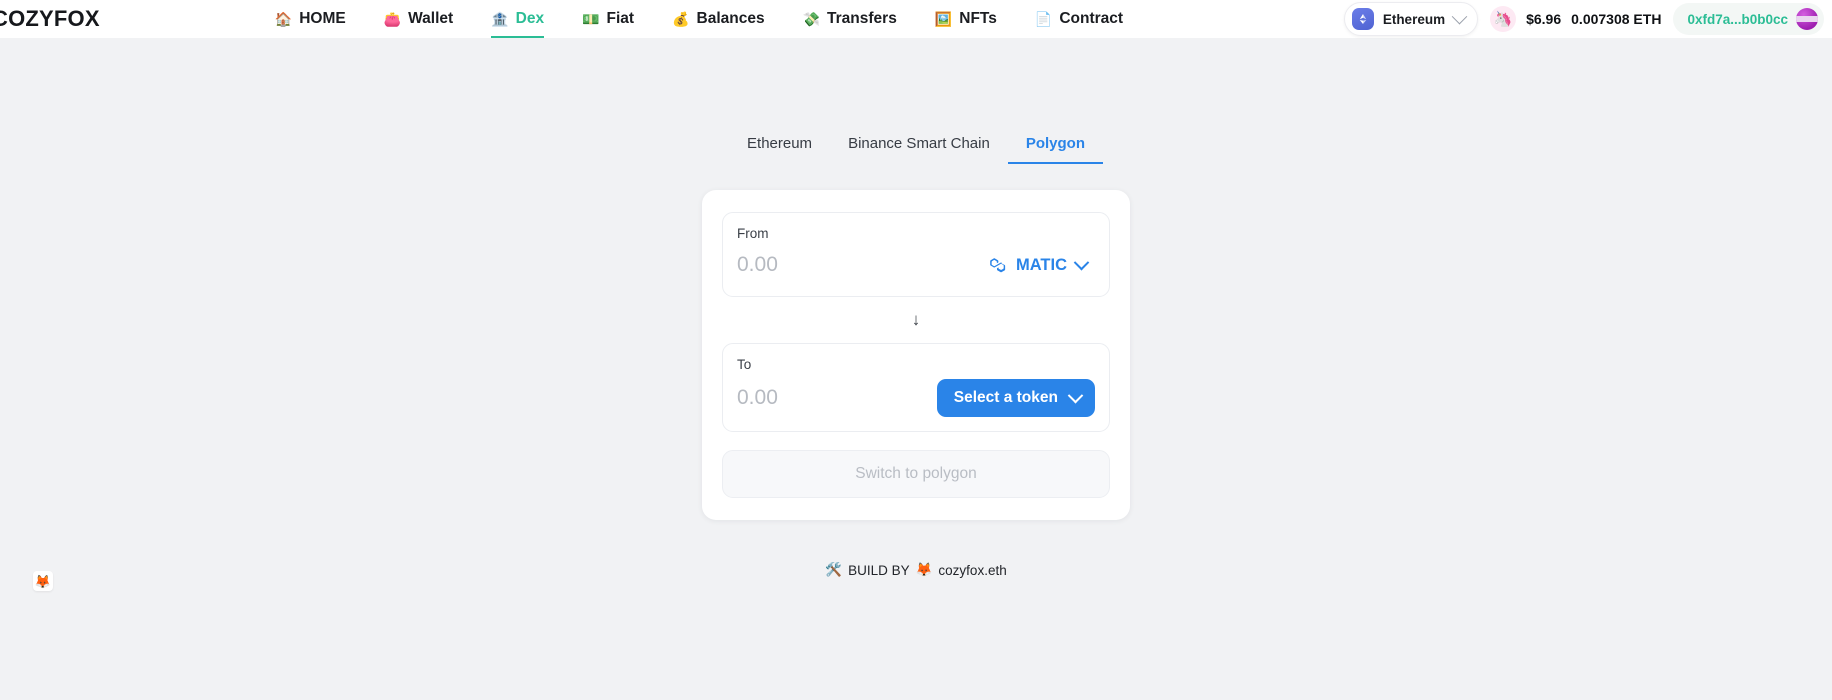 This screenshot has width=1832, height=700. I want to click on money-wings-icon: 💸, so click(811, 19).